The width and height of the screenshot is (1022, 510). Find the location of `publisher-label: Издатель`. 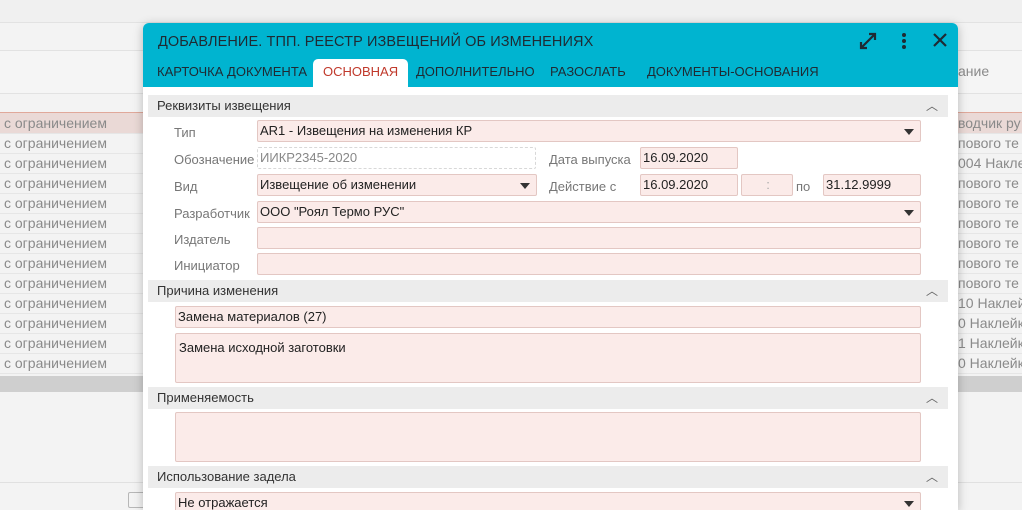

publisher-label: Издатель is located at coordinates (202, 239).